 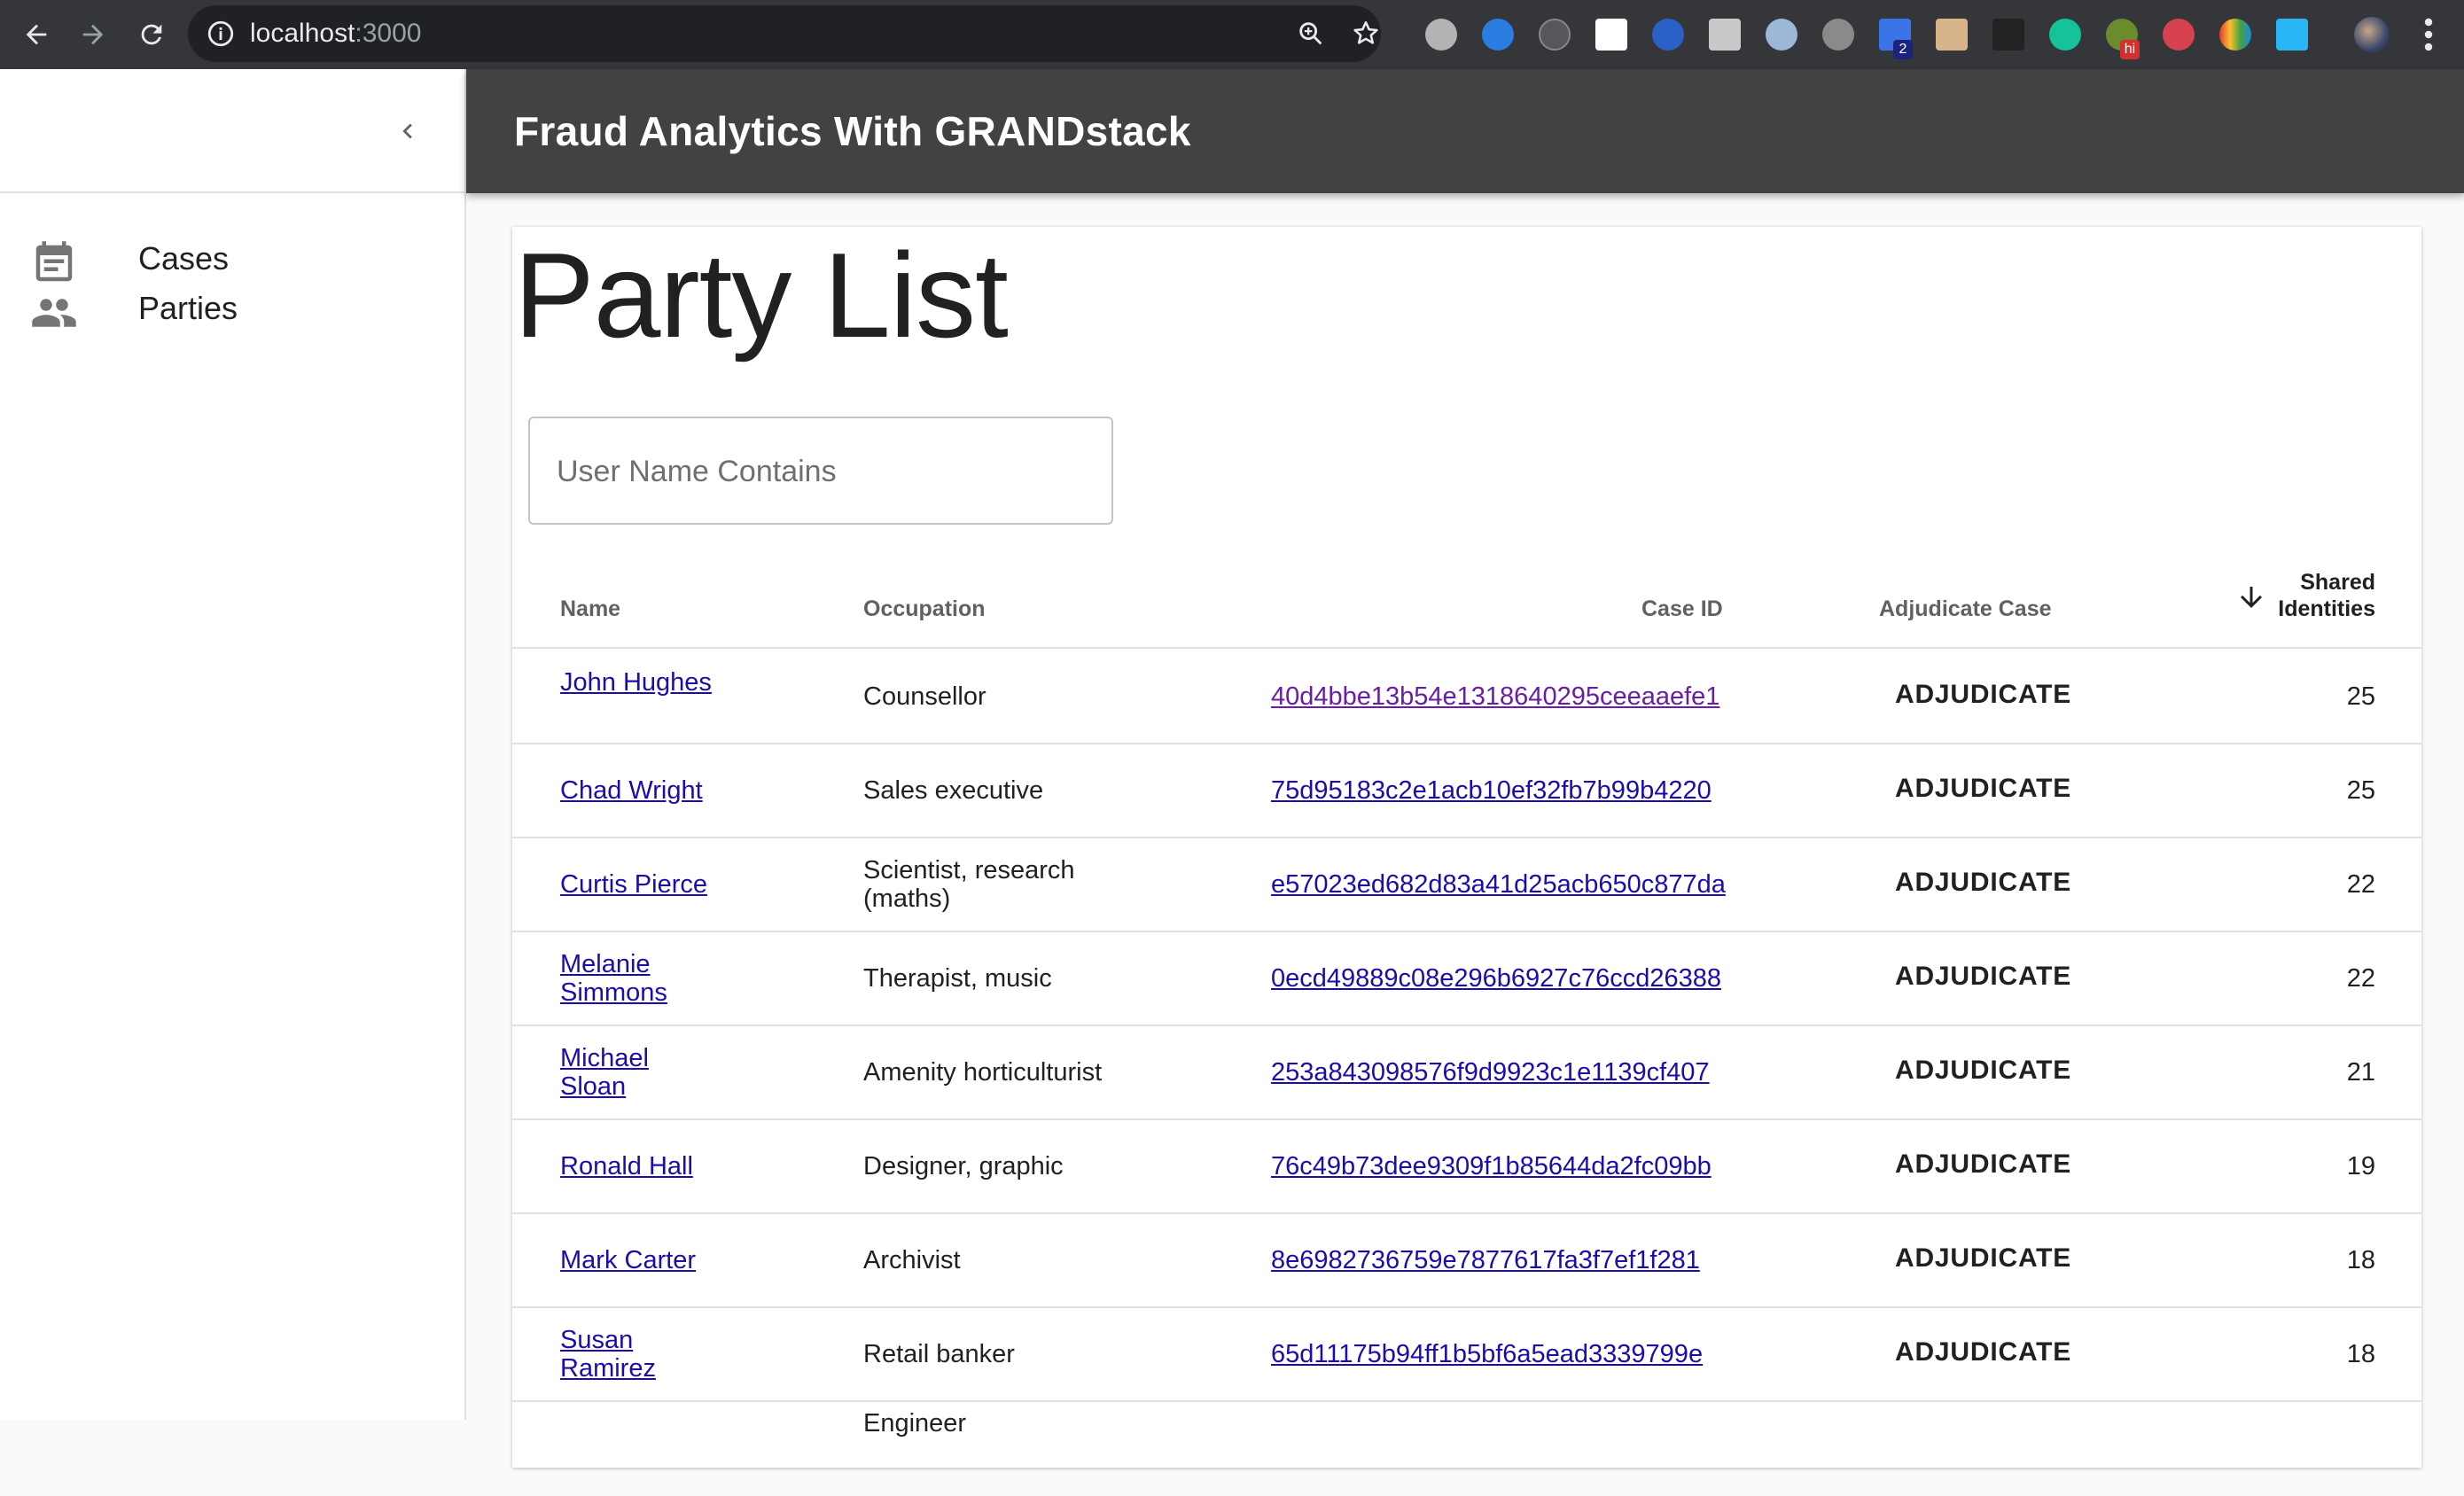 I want to click on party-name-link: Susan Ramirez, so click(x=640, y=1355).